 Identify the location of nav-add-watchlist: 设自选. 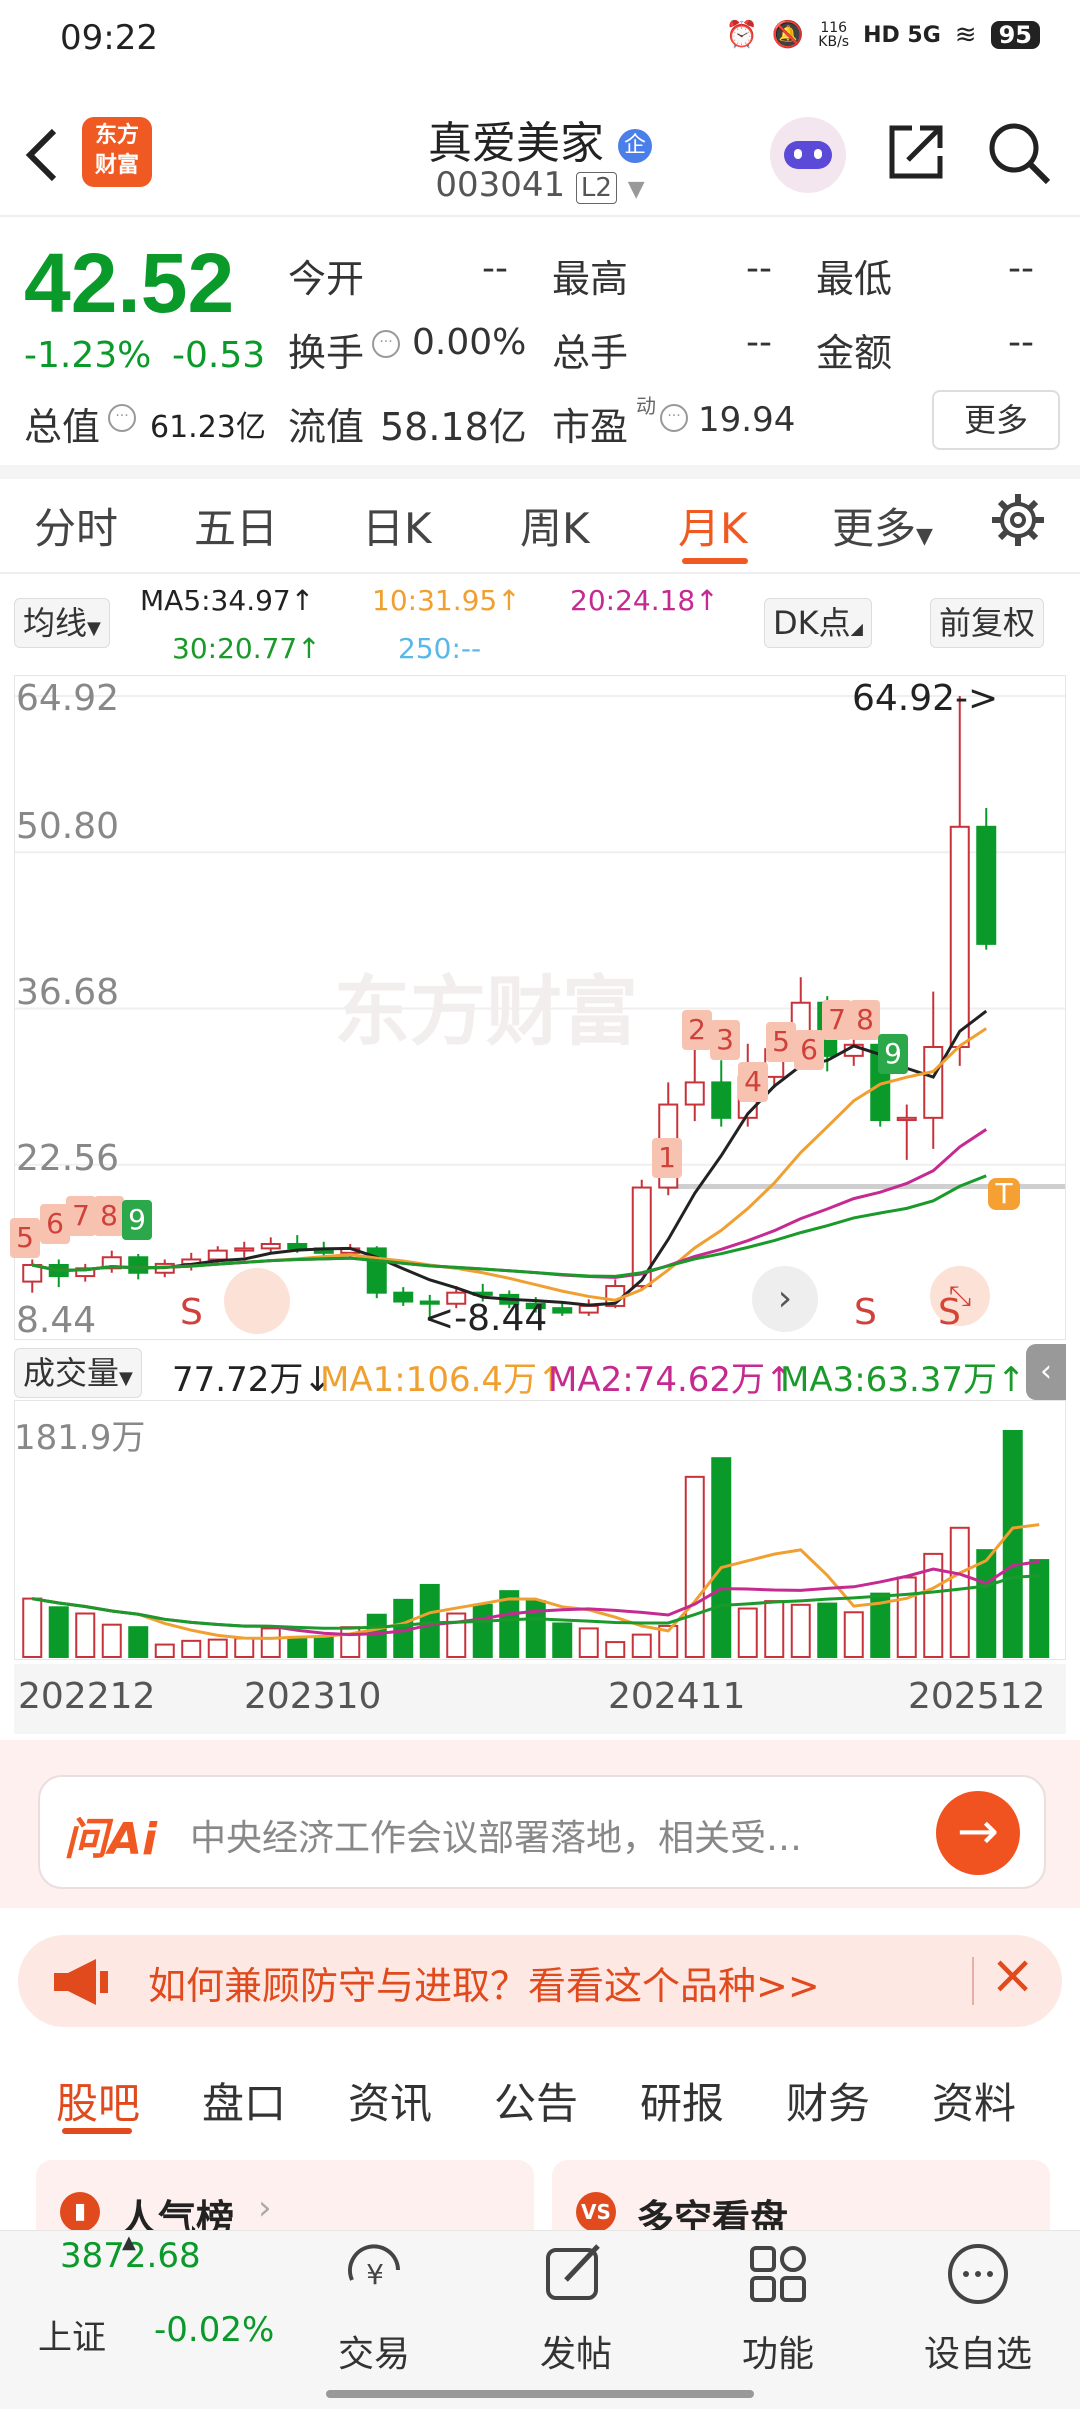
(978, 2351).